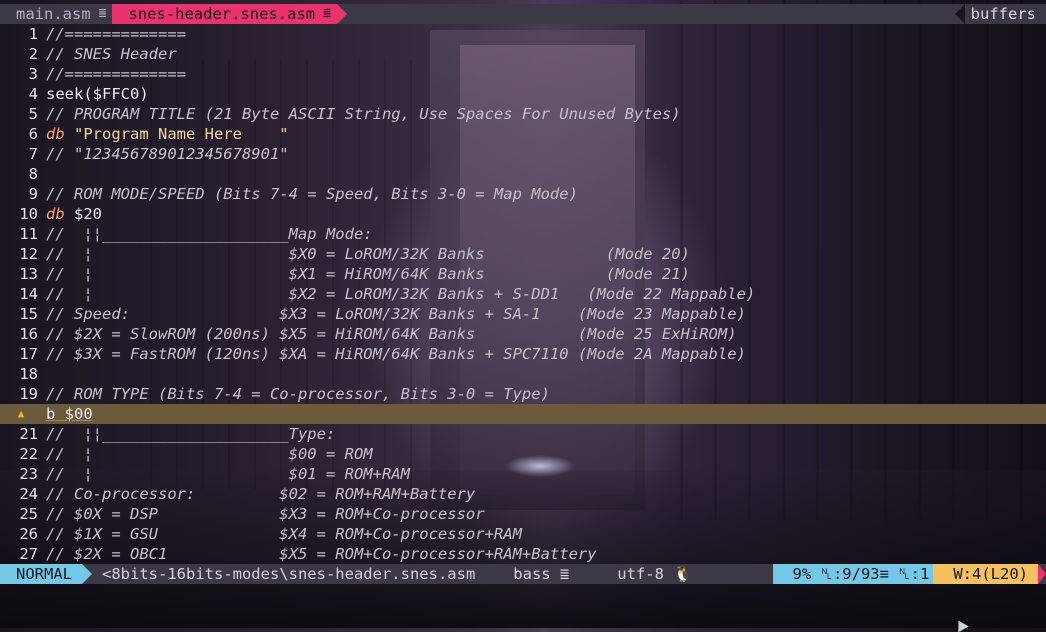 This screenshot has height=632, width=1046. Describe the element at coordinates (41, 574) in the screenshot. I see `mode-indicator: NORMAL` at that location.